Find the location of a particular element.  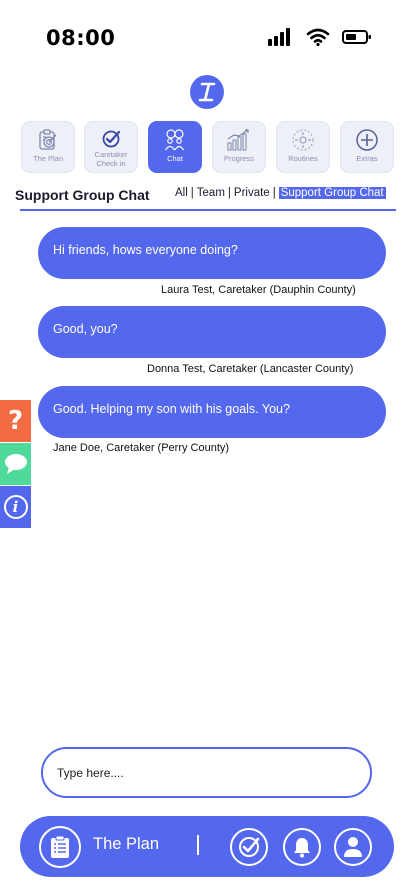

bottom-nav-bar: The Plan is located at coordinates (207, 846).